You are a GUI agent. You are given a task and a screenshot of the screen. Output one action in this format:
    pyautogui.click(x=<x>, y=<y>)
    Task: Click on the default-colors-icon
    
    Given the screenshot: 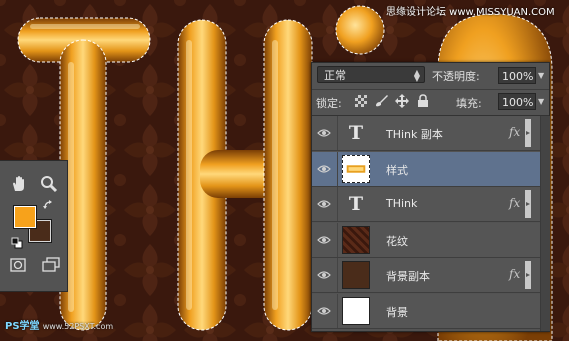 What is the action you would take?
    pyautogui.click(x=17, y=243)
    